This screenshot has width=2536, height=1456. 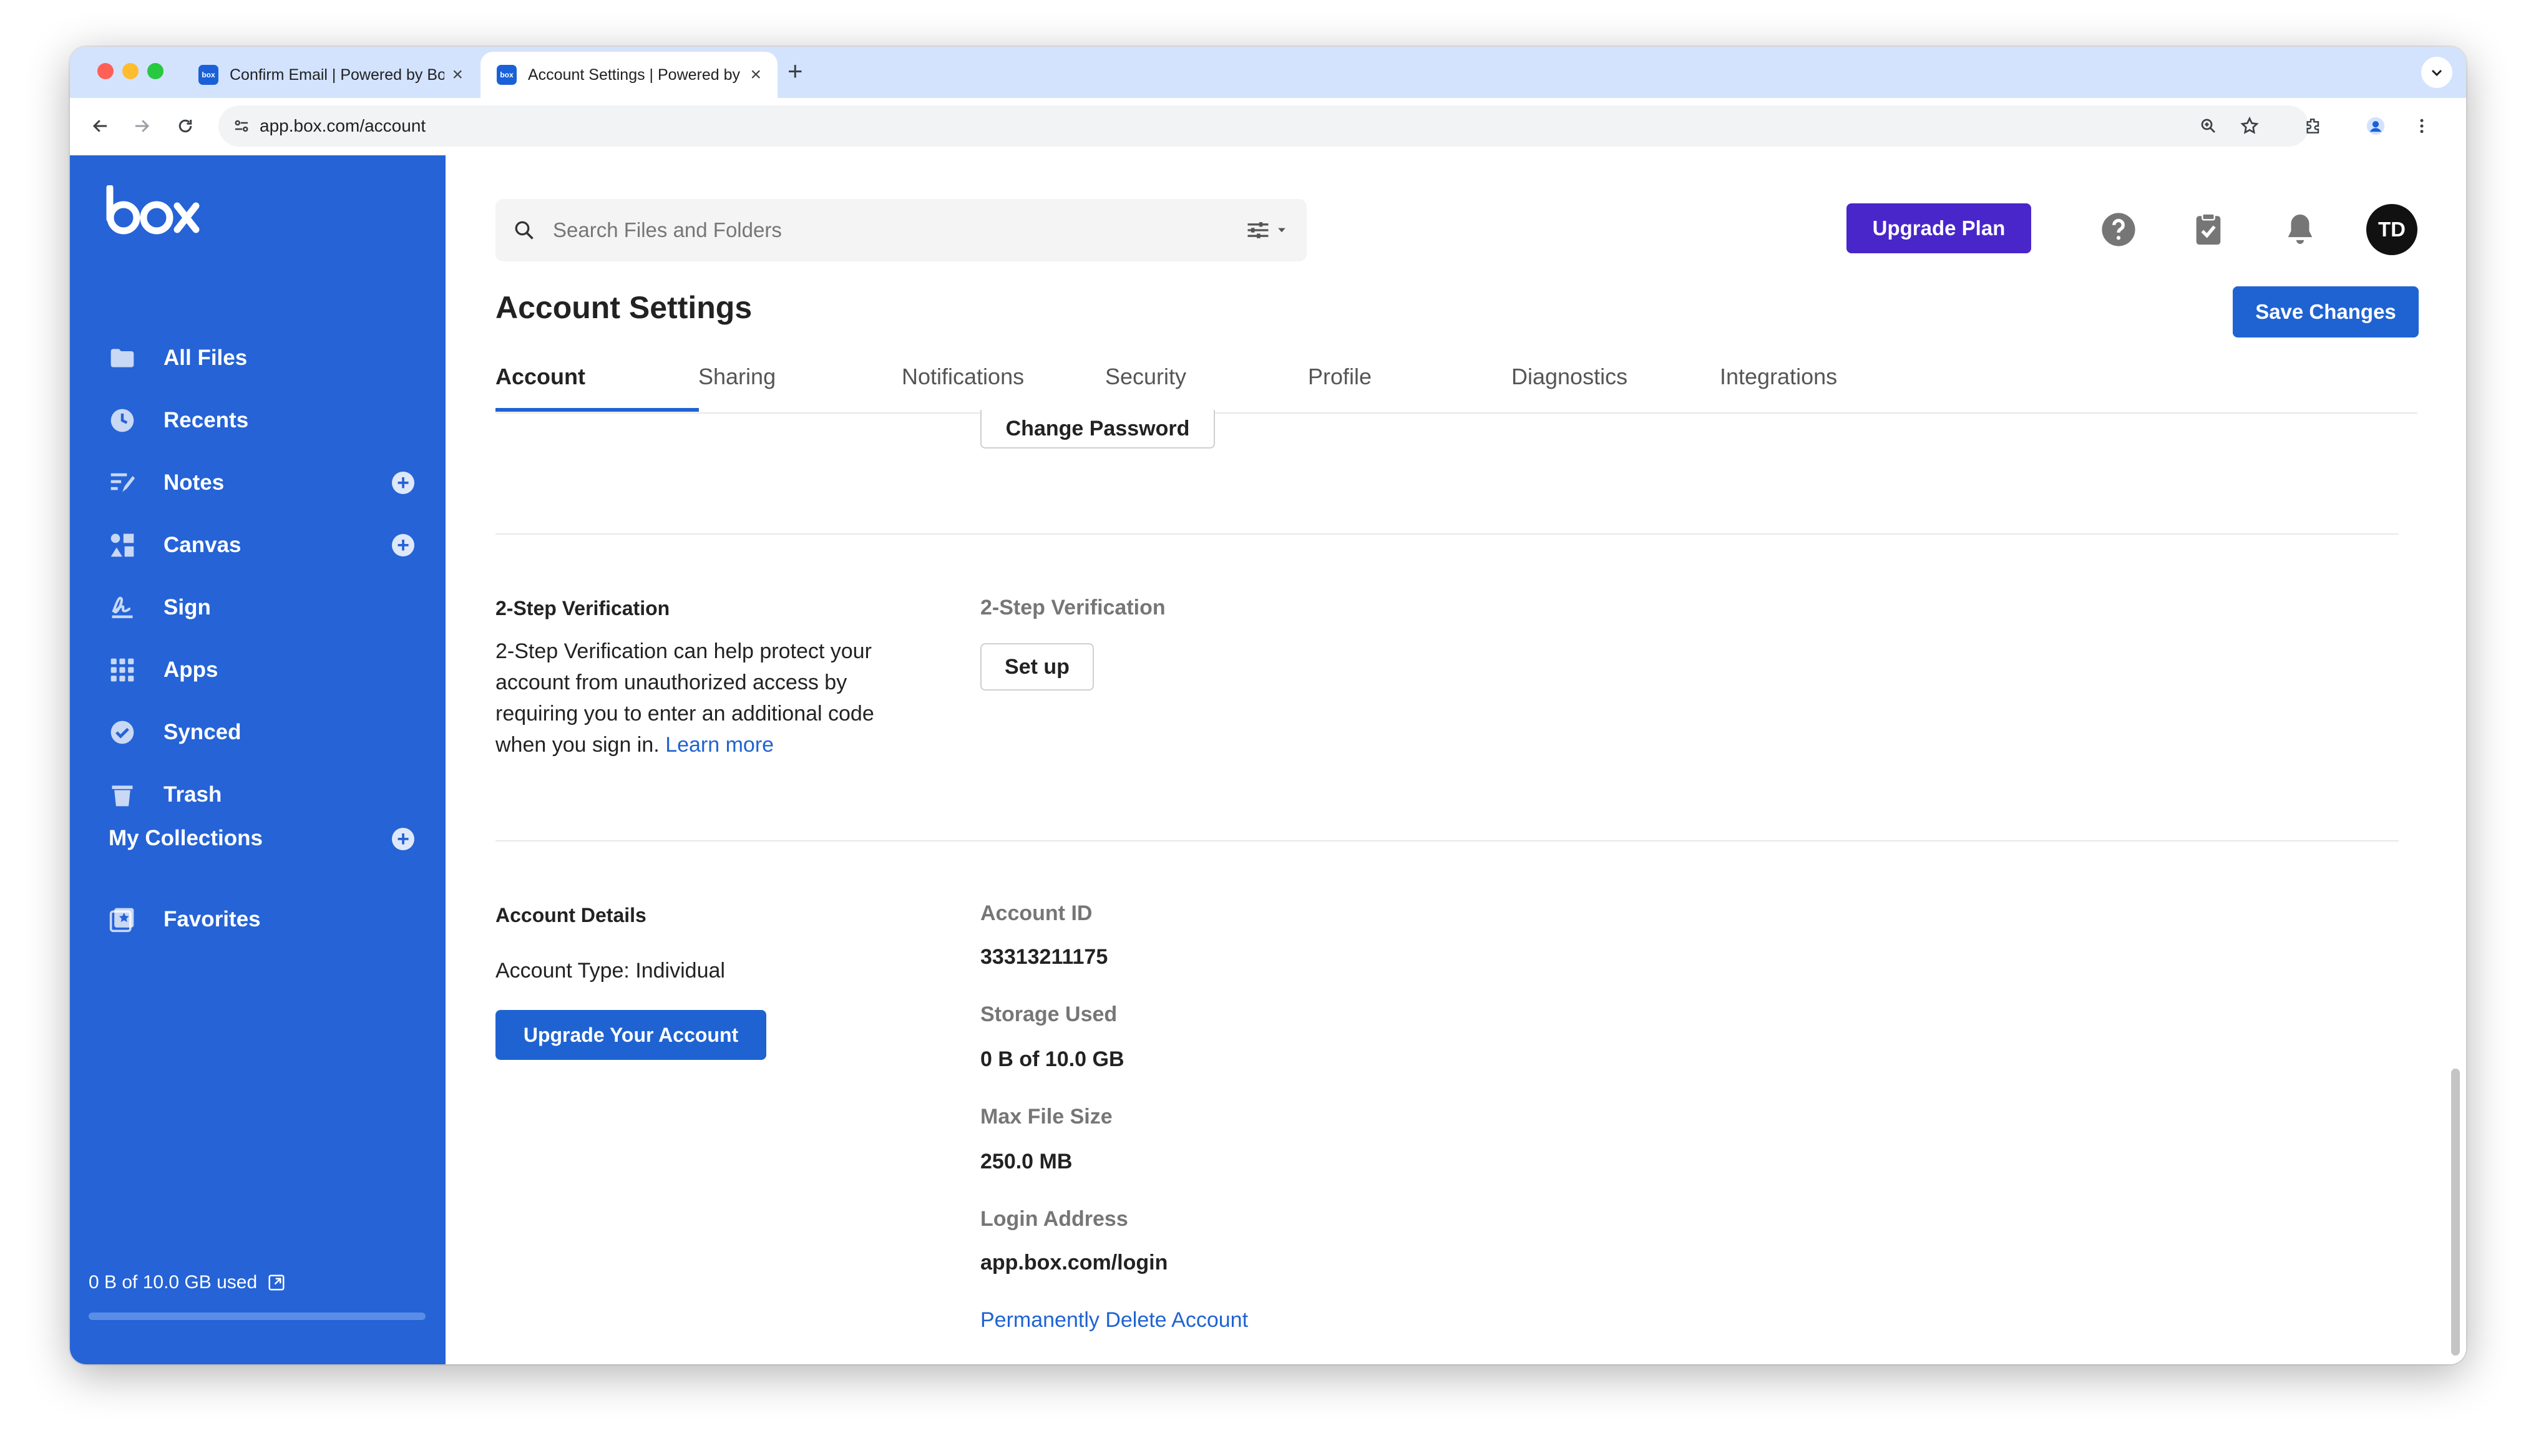 I want to click on chevron-down-icon, so click(x=1281, y=230).